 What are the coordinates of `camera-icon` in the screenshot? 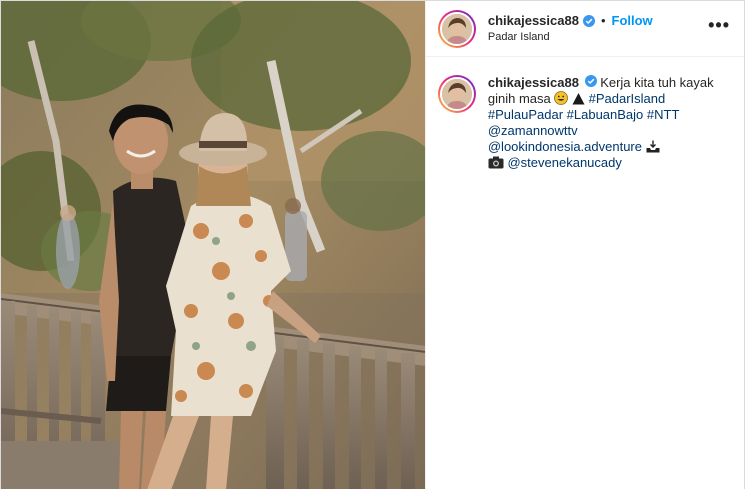 It's located at (496, 162).